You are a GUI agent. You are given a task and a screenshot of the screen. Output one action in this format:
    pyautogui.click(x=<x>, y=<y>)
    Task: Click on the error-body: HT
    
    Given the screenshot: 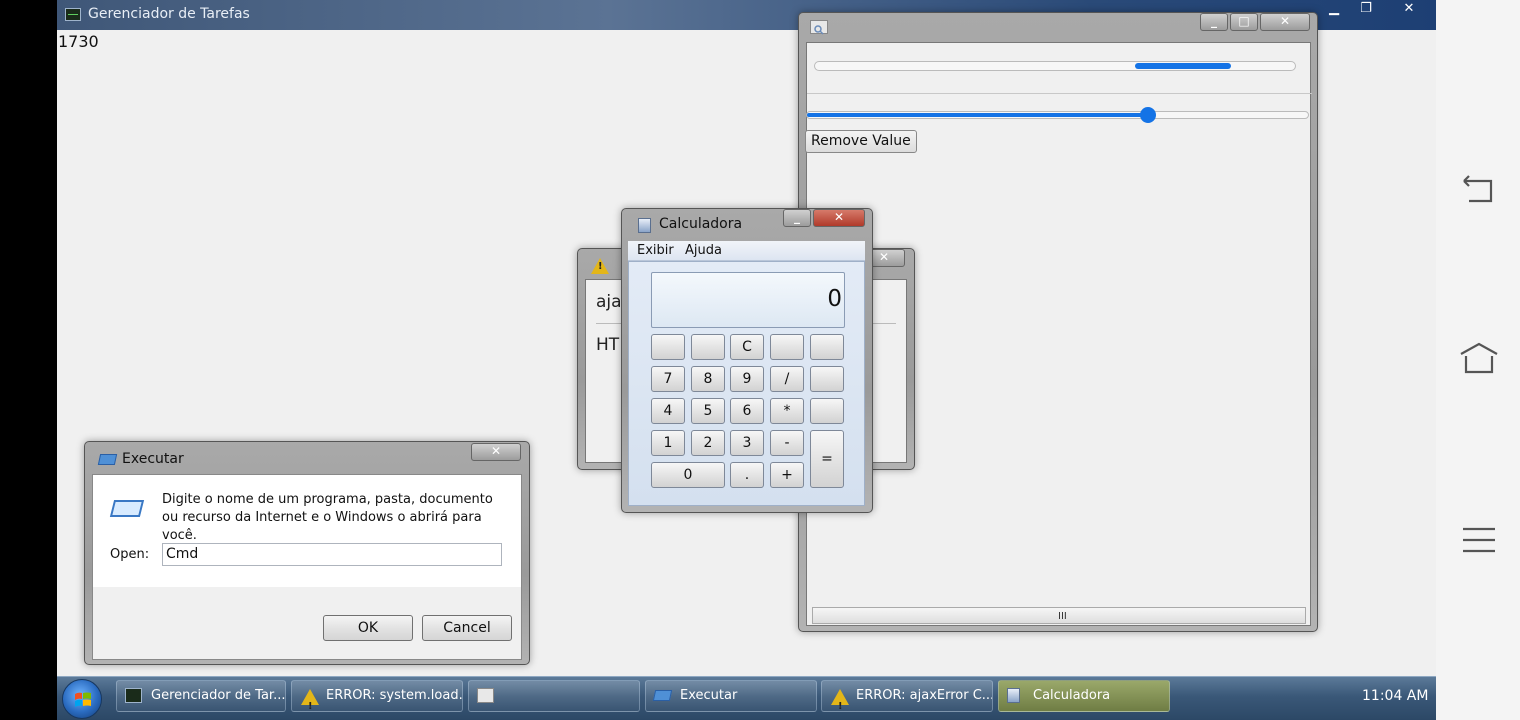 What is the action you would take?
    pyautogui.click(x=608, y=345)
    